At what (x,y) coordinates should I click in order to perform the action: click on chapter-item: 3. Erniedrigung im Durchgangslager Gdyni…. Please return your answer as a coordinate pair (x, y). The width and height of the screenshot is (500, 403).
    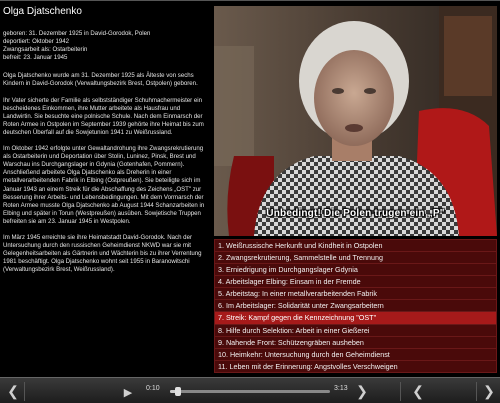
    Looking at the image, I should click on (355, 270).